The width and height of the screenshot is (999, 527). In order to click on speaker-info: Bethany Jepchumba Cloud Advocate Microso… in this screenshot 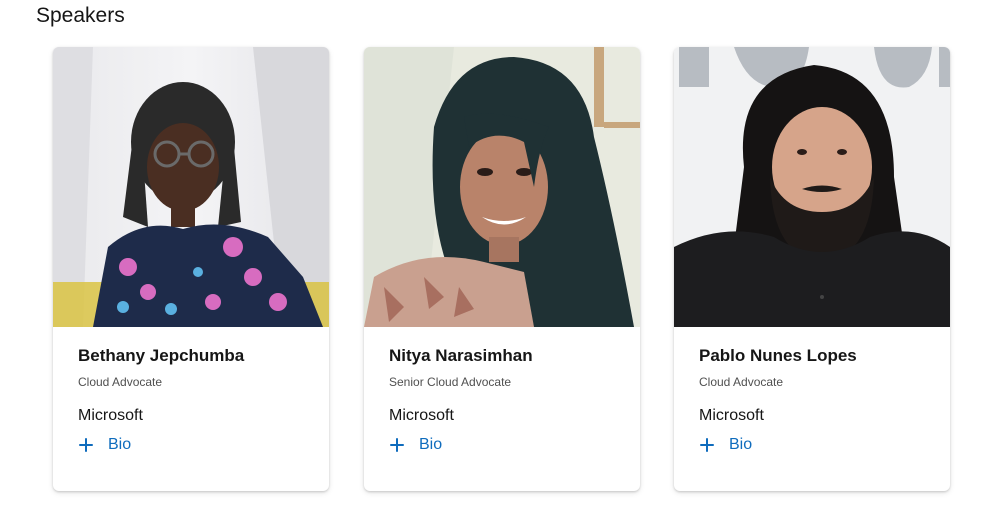, I will do `click(193, 399)`.